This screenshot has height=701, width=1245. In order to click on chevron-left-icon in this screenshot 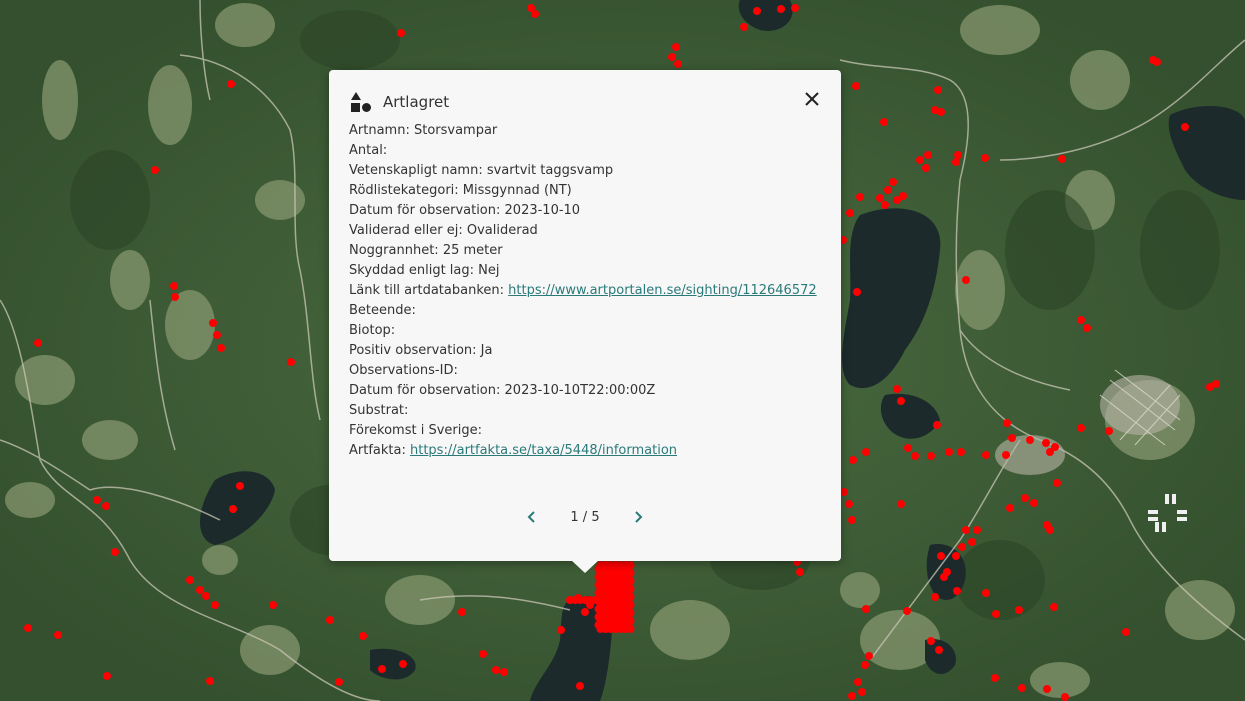, I will do `click(532, 517)`.